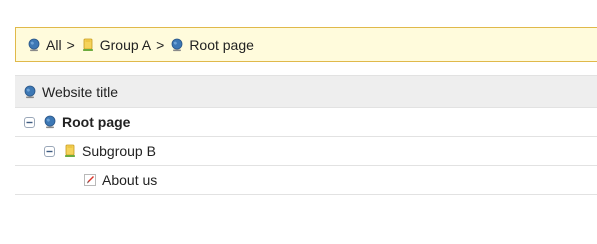  I want to click on tree-row-label: About us, so click(130, 180).